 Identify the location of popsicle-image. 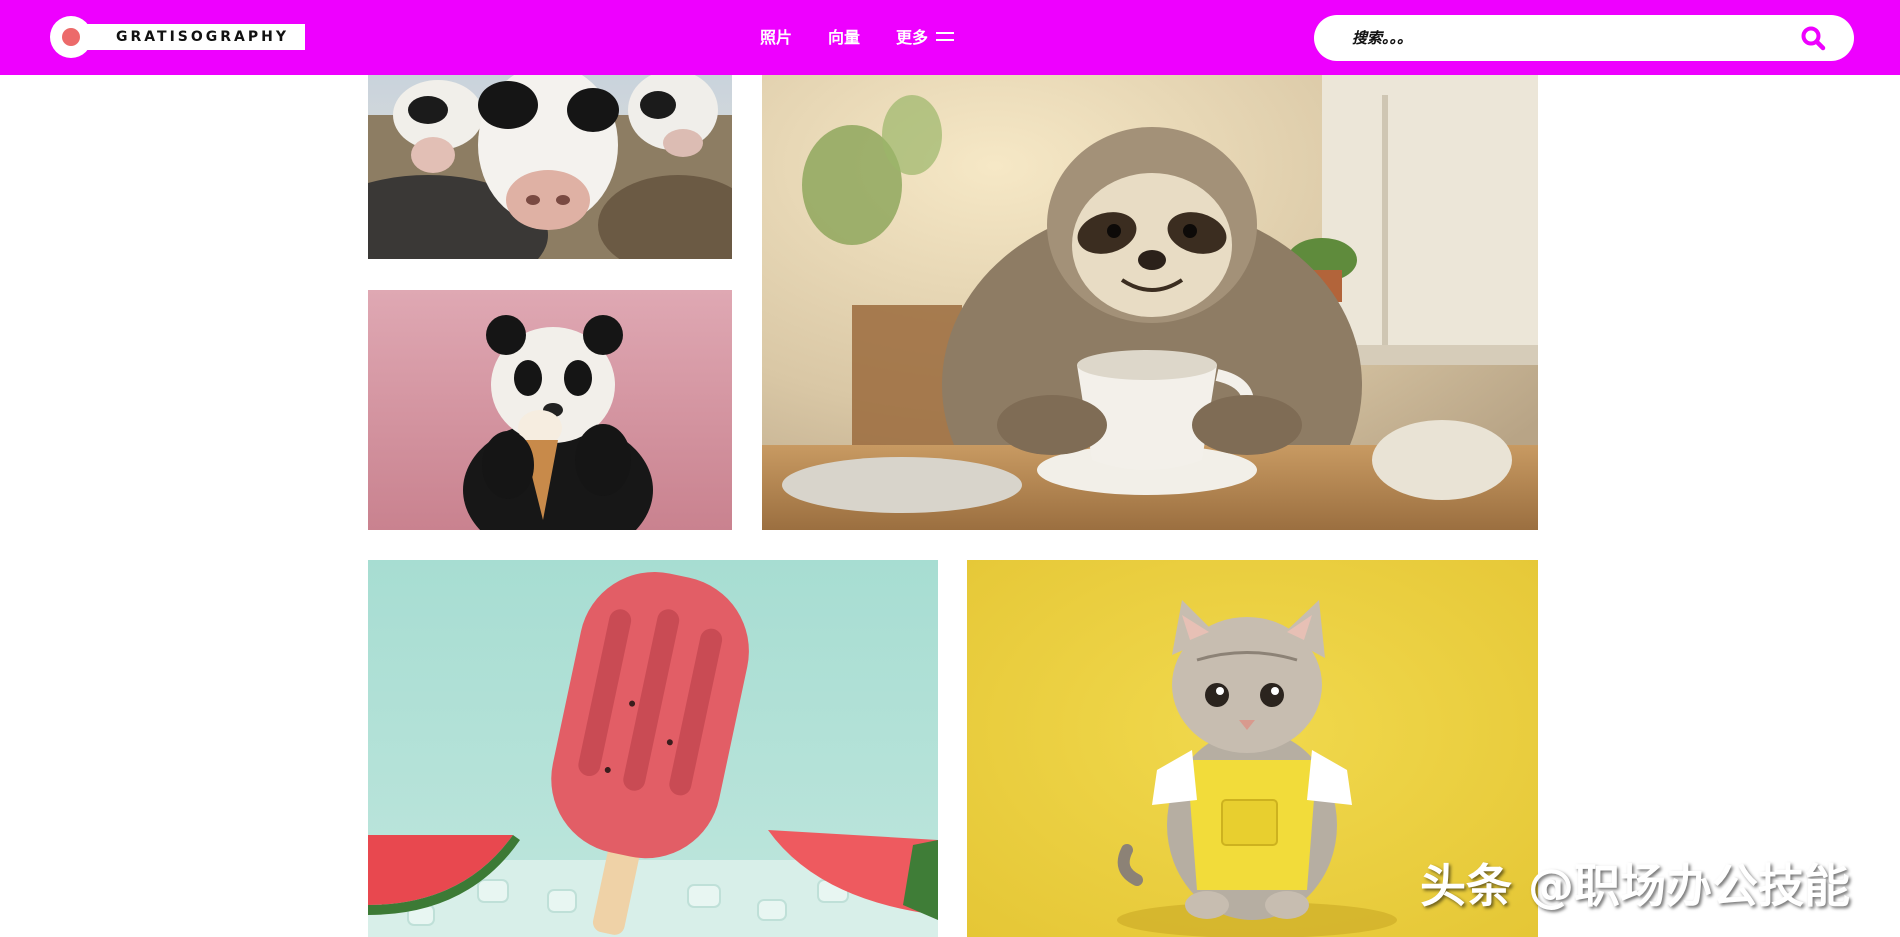
(653, 748).